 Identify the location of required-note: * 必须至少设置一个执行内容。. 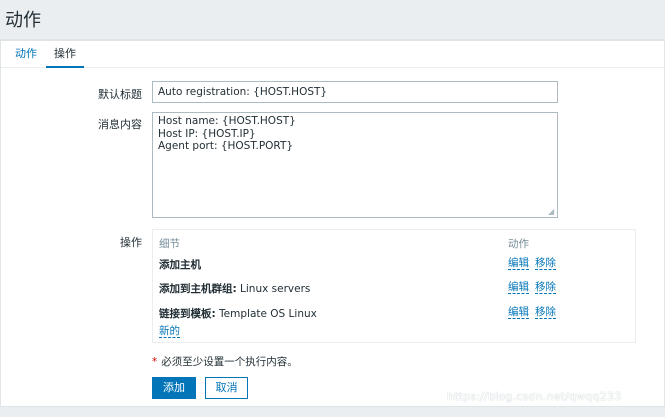
(225, 361).